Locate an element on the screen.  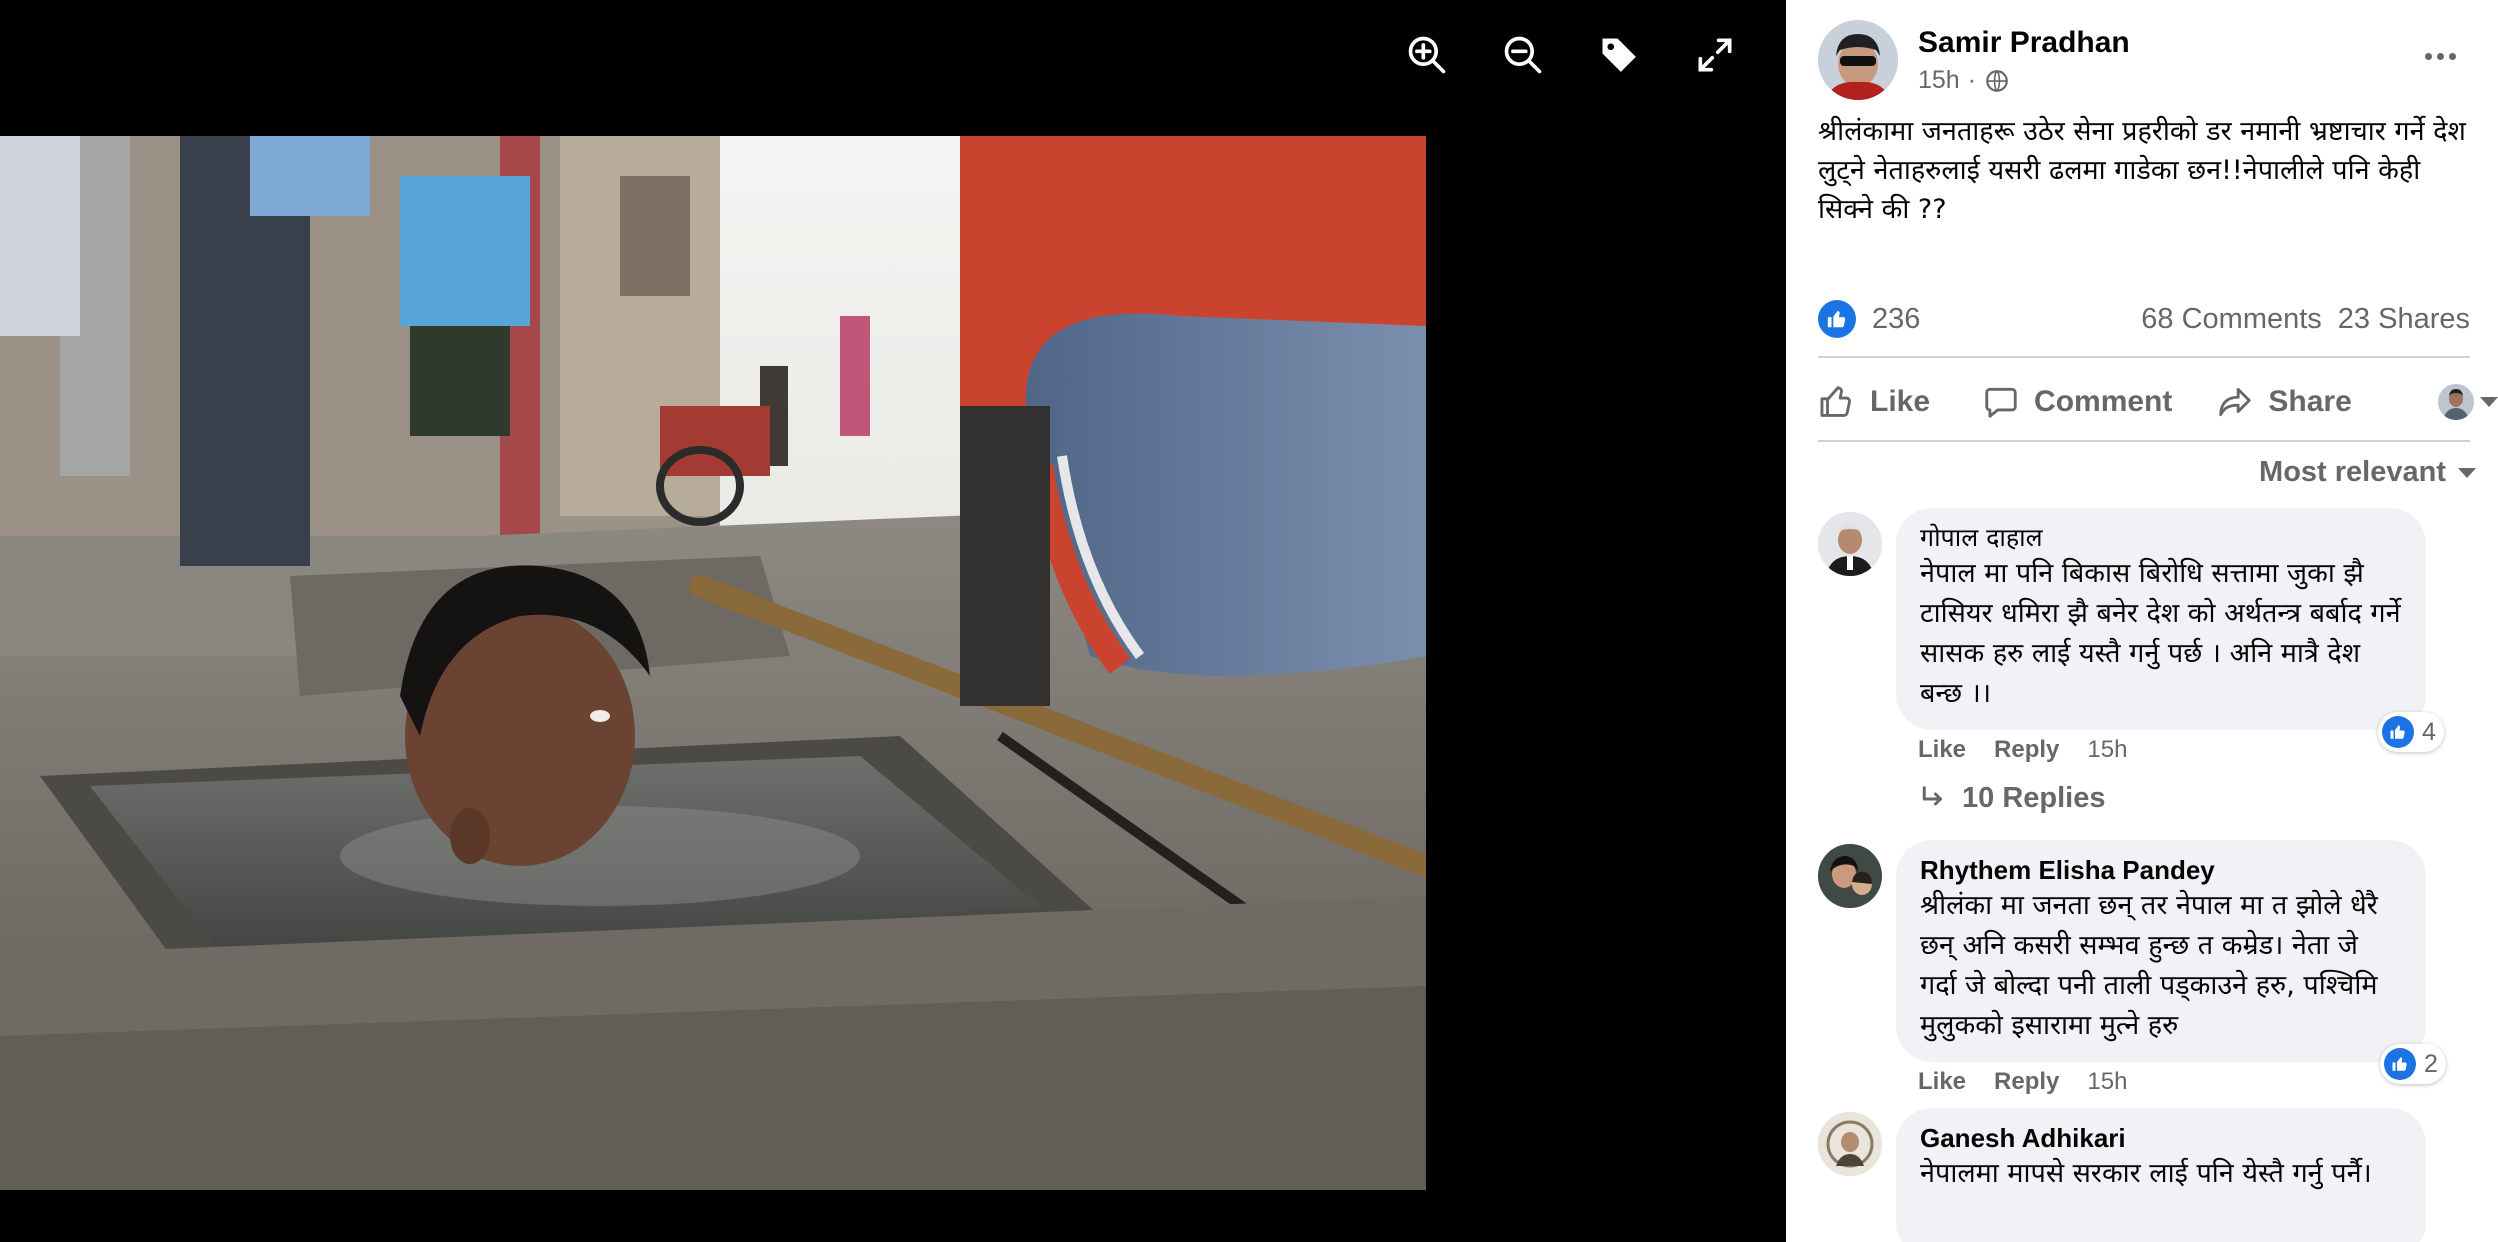
tag-button is located at coordinates (1619, 55).